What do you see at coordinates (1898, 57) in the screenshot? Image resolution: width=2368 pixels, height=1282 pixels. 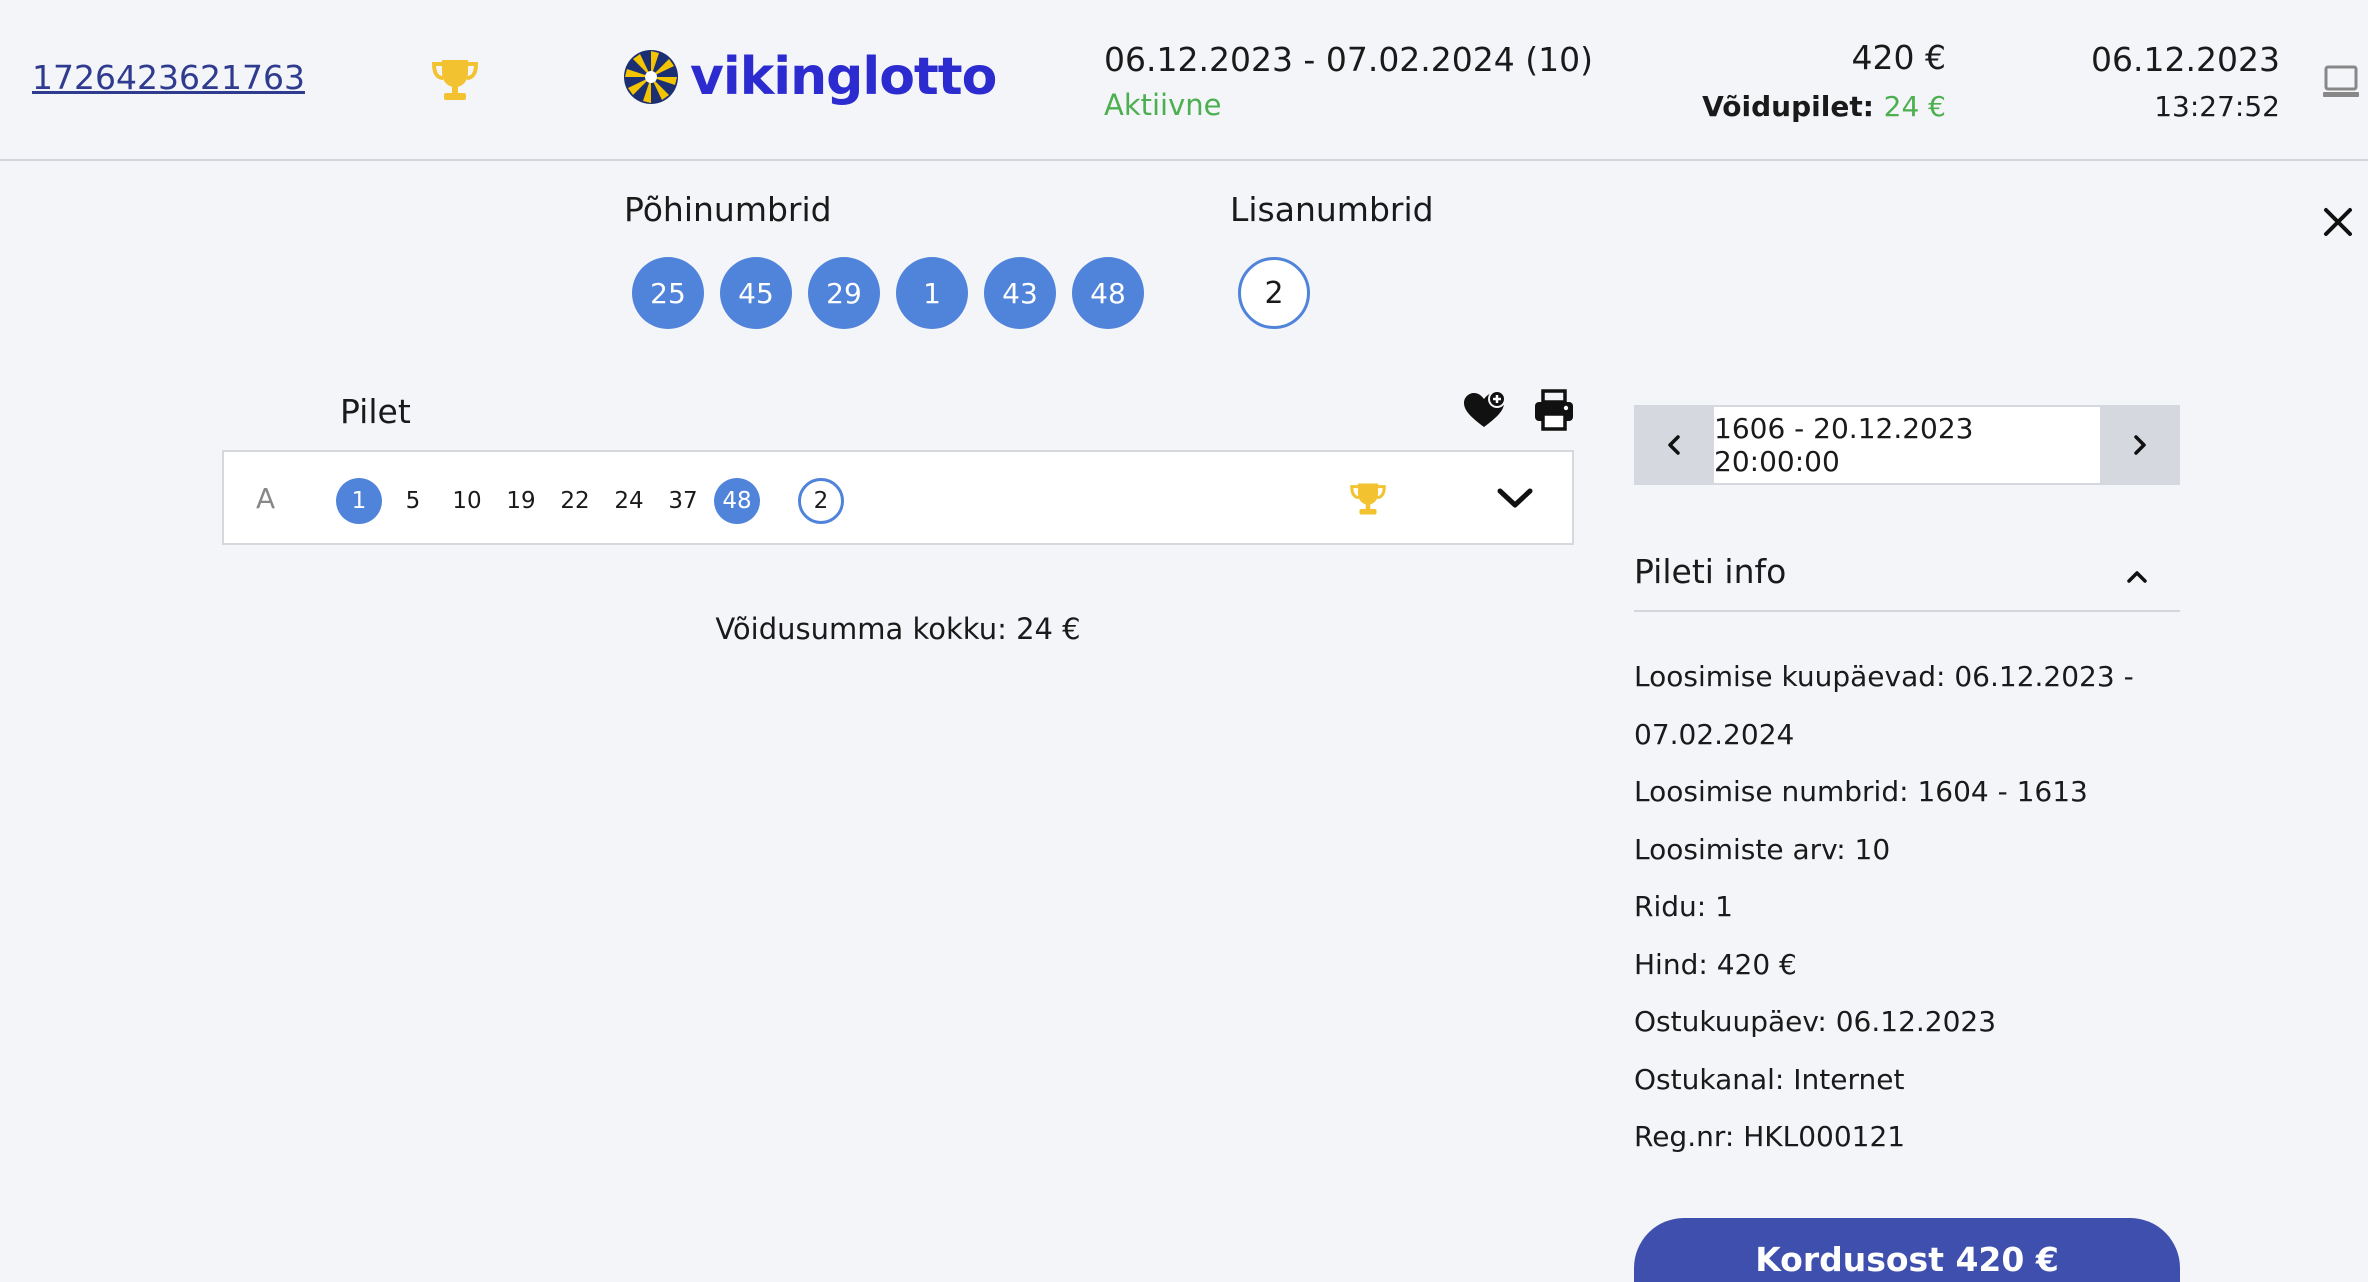 I see `ticket-price: 420 €` at bounding box center [1898, 57].